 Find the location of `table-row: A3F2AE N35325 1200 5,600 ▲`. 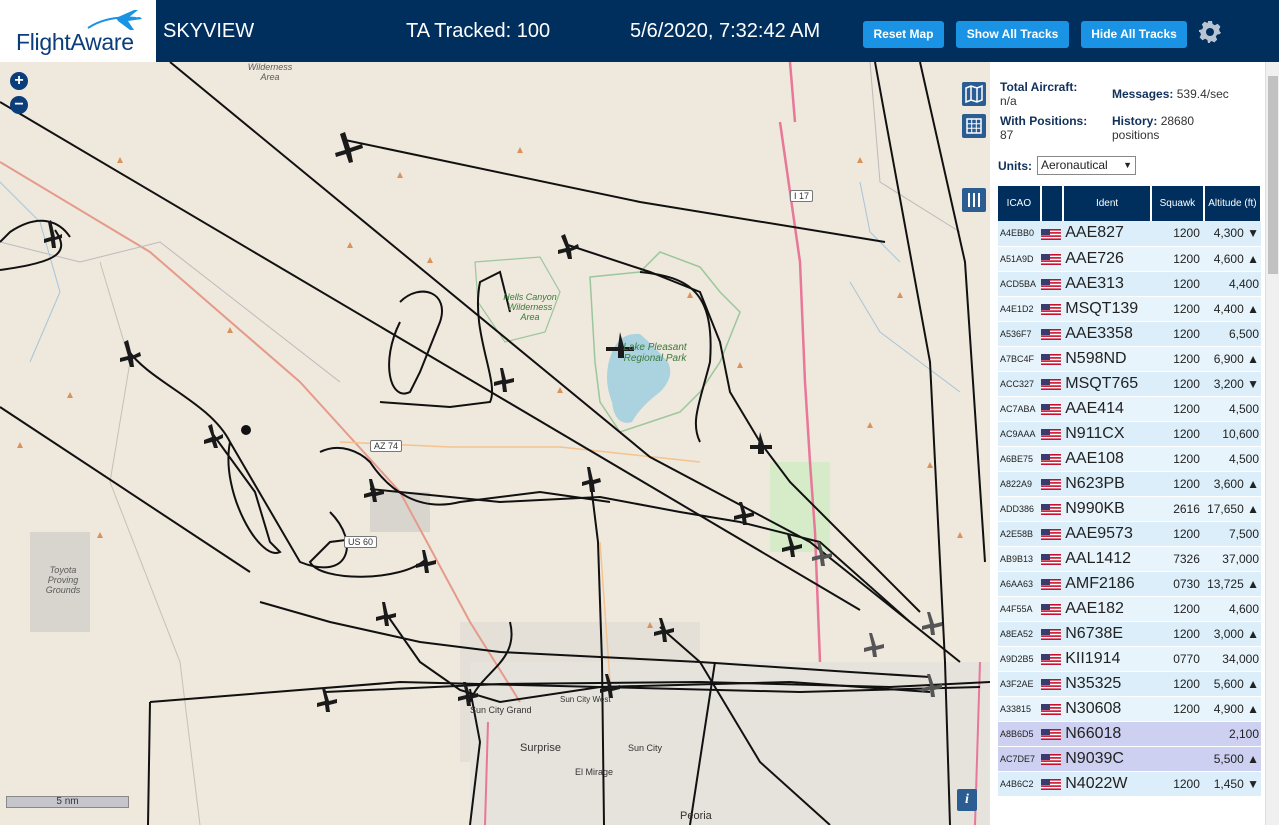

table-row: A3F2AE N35325 1200 5,600 ▲ is located at coordinates (1129, 684).